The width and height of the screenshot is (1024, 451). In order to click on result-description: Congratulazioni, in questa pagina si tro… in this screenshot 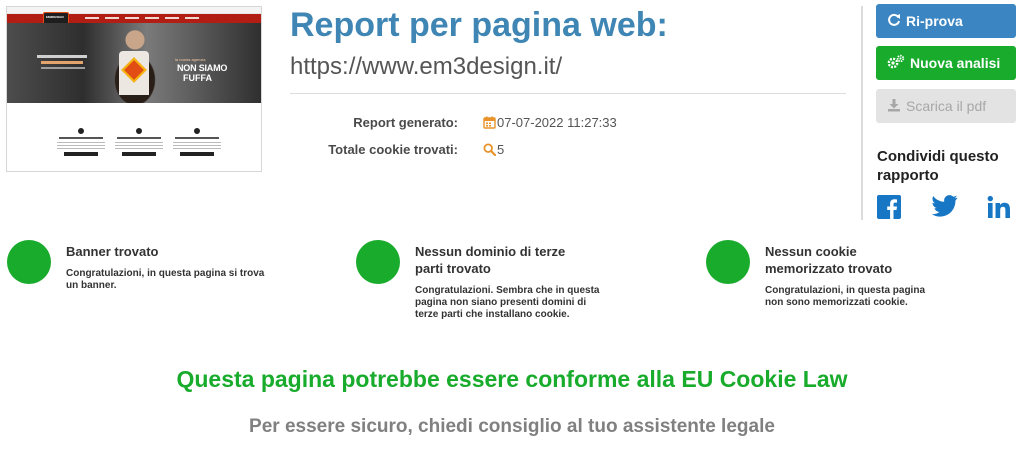, I will do `click(165, 279)`.